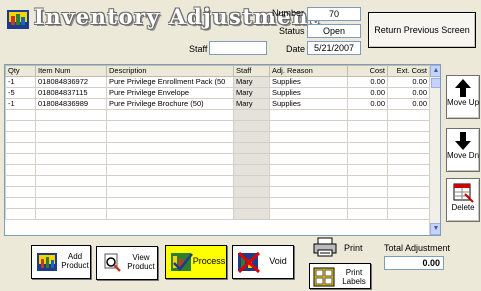  What do you see at coordinates (308, 71) in the screenshot?
I see `column-header-adj-reason: Adj. Reason` at bounding box center [308, 71].